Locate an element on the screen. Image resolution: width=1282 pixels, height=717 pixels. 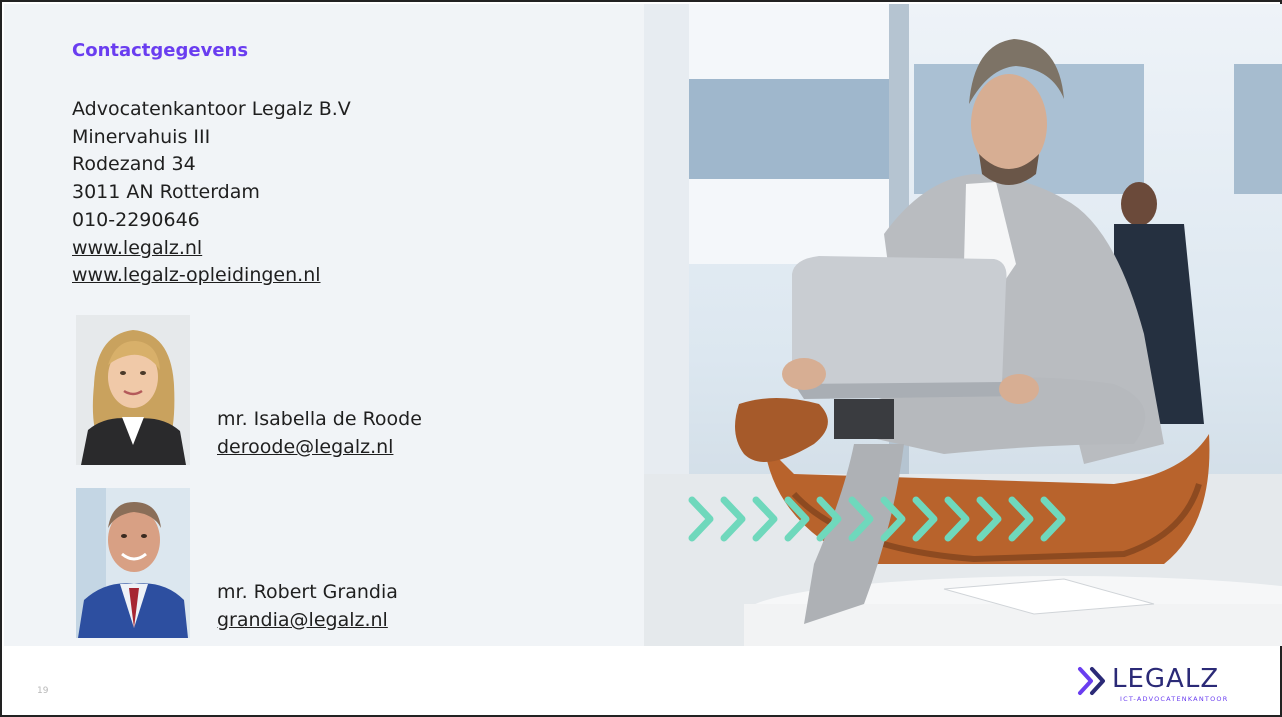
email-link-deroode: deroode@legalz.nl is located at coordinates (305, 447).